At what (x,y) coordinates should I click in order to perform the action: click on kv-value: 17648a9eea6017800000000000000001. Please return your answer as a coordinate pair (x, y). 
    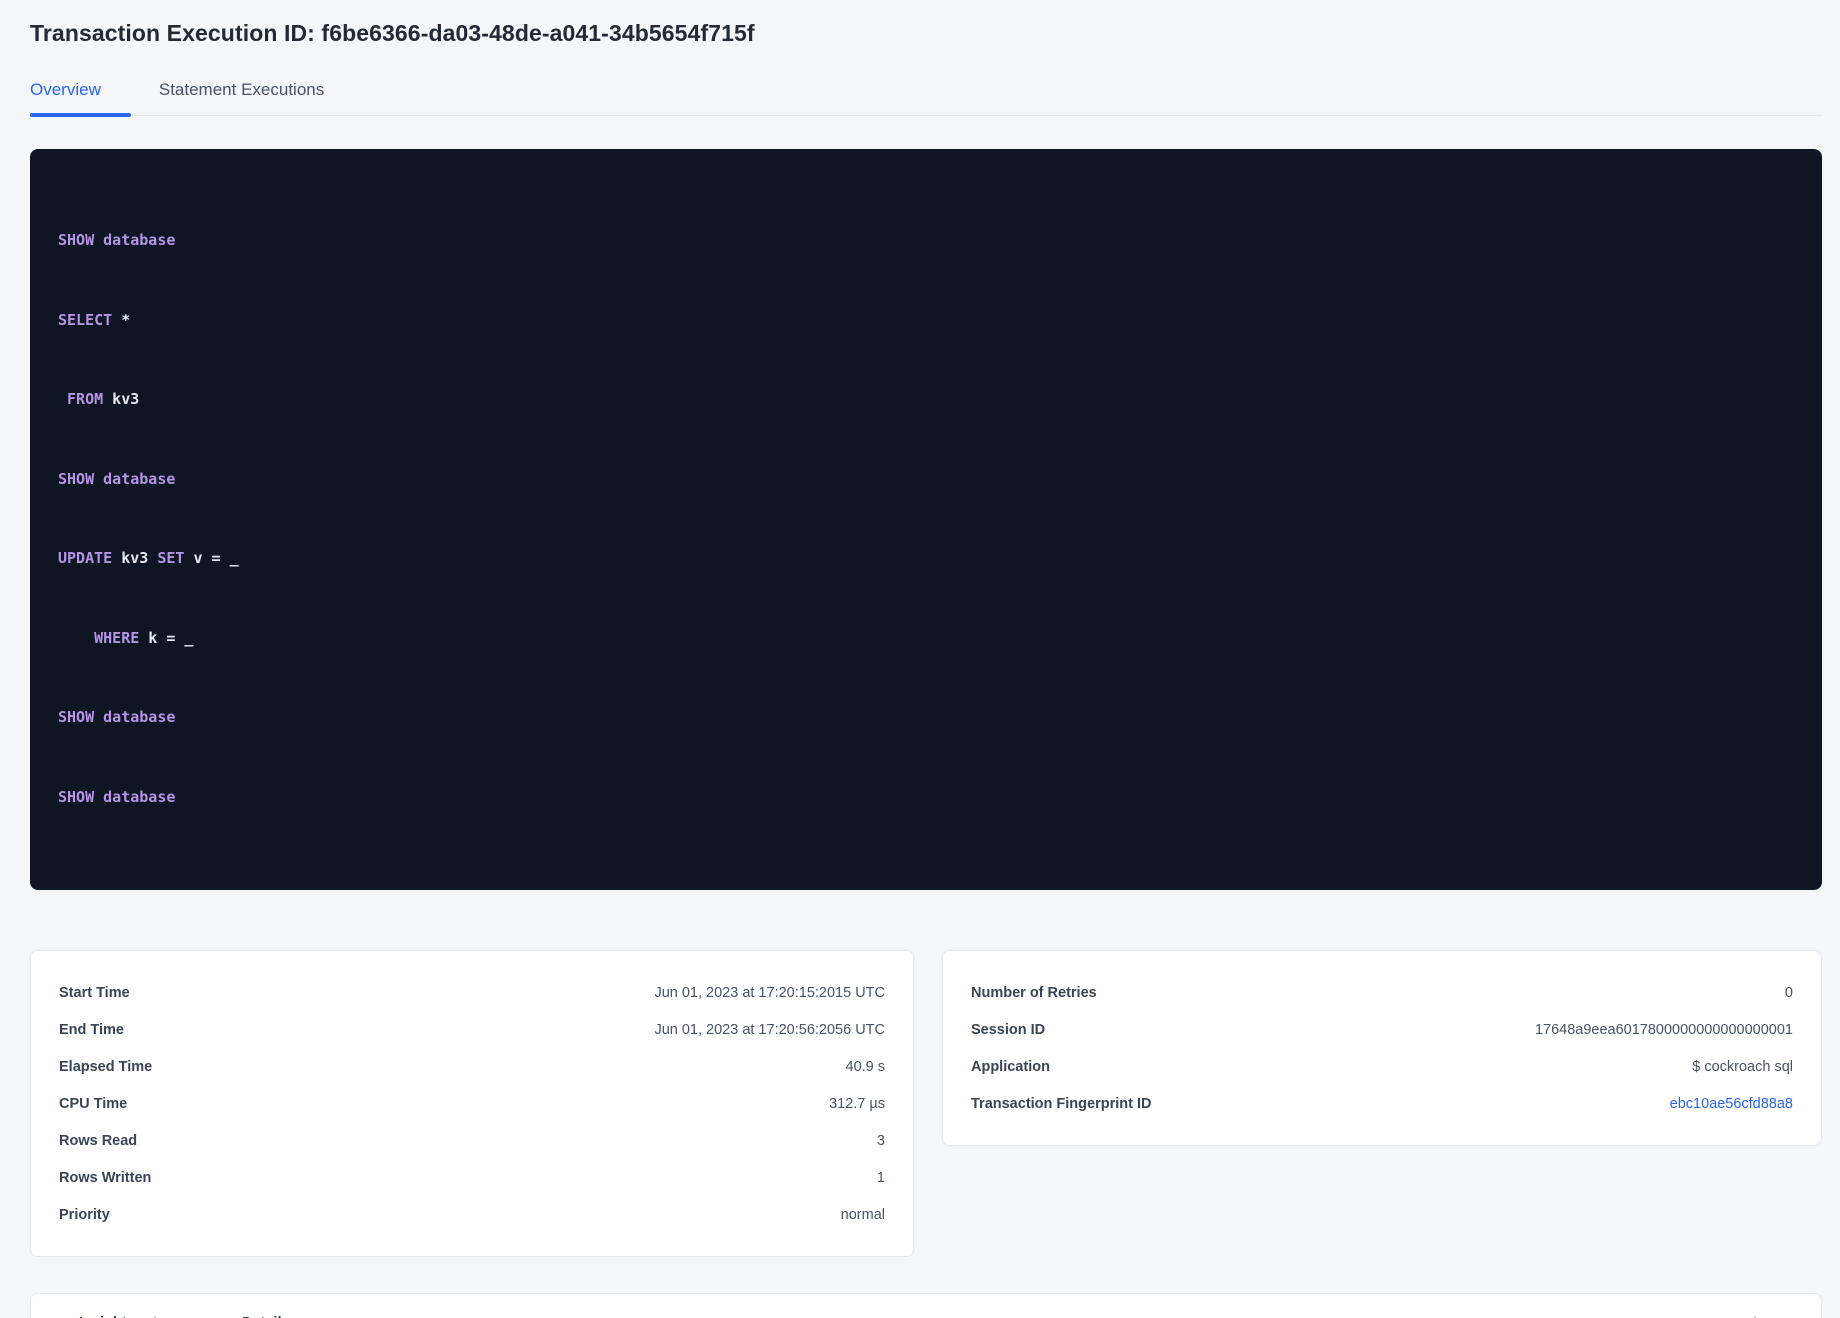
    Looking at the image, I should click on (1663, 1029).